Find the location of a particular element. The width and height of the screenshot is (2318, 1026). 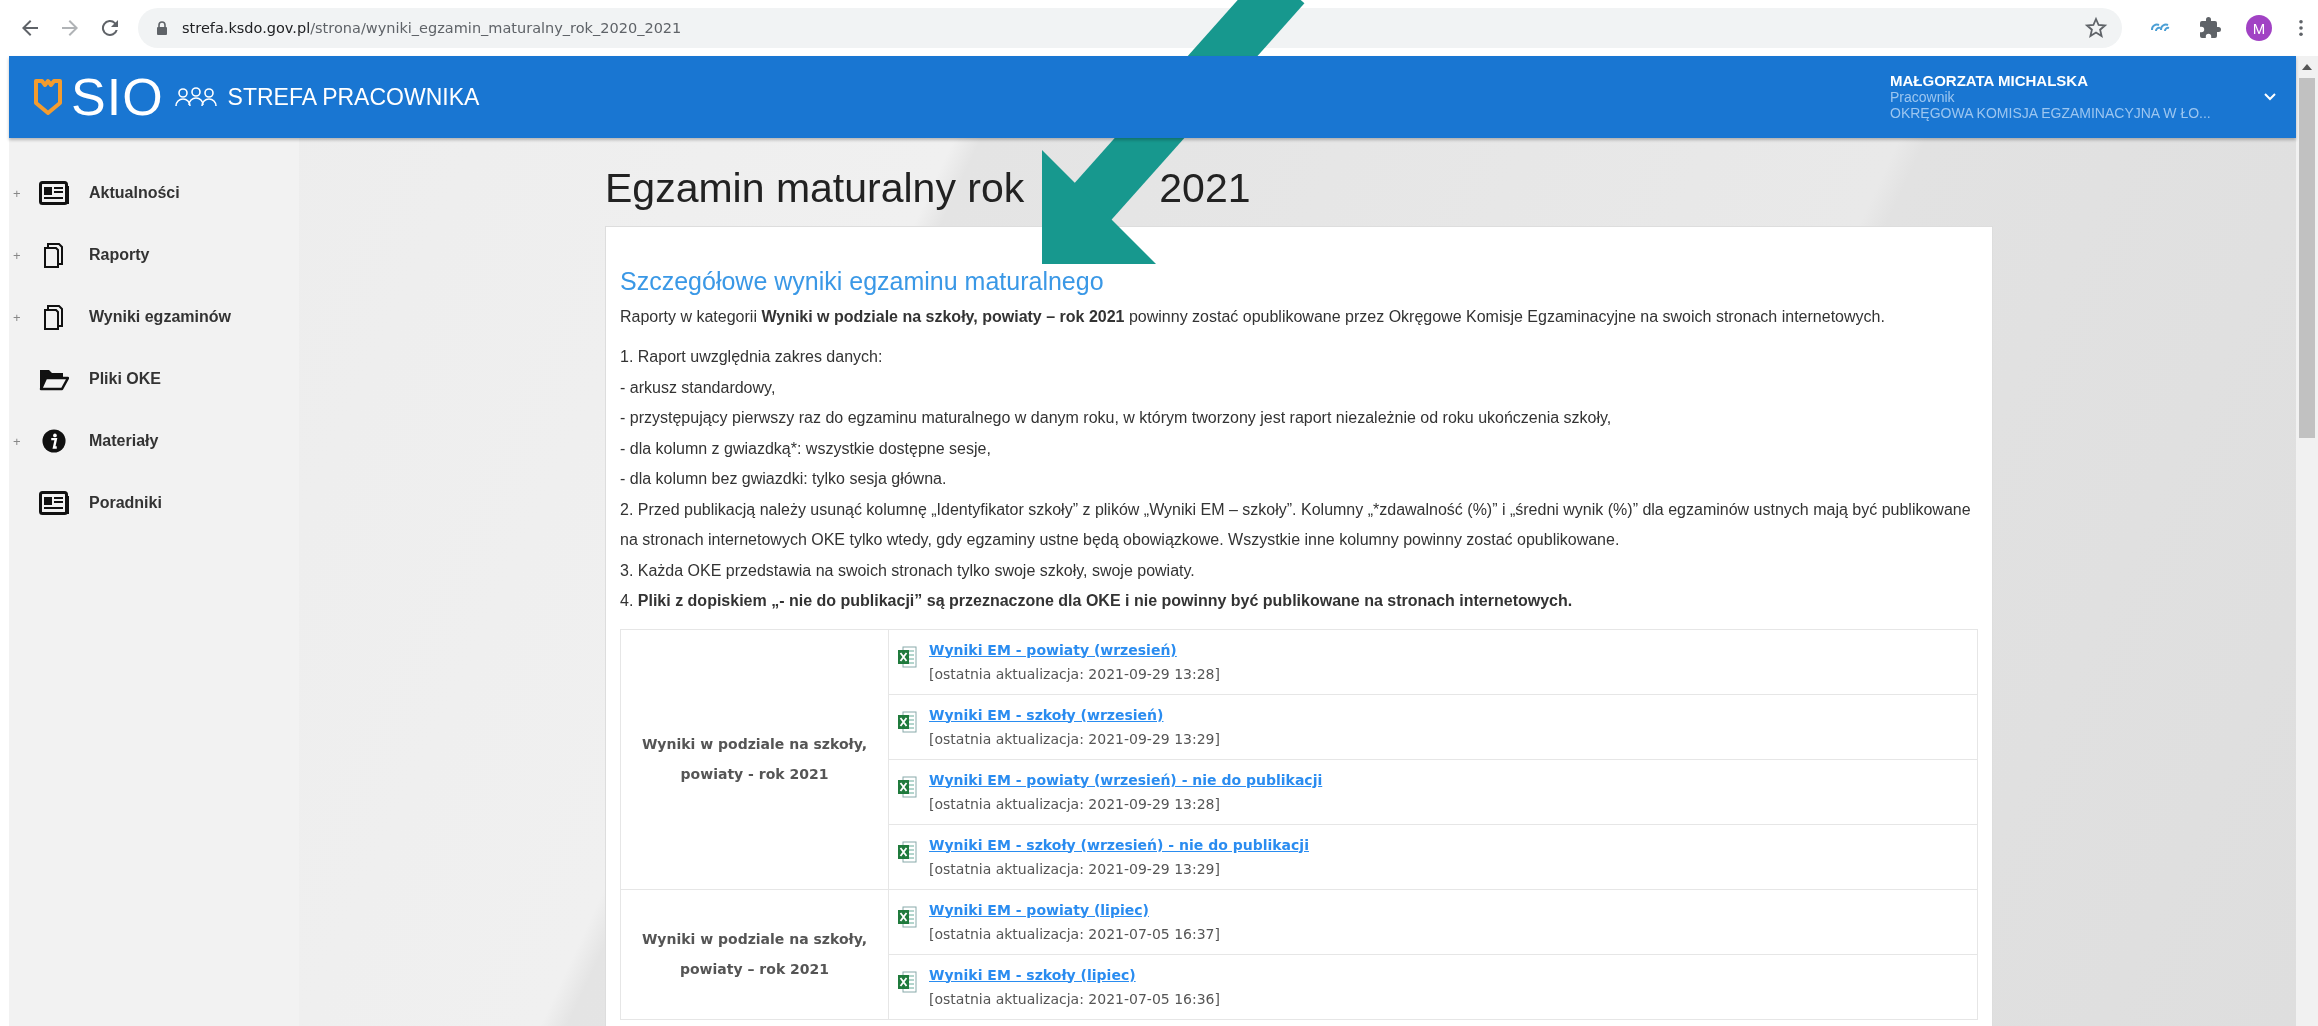

scroll-up-icon is located at coordinates (2307, 67).